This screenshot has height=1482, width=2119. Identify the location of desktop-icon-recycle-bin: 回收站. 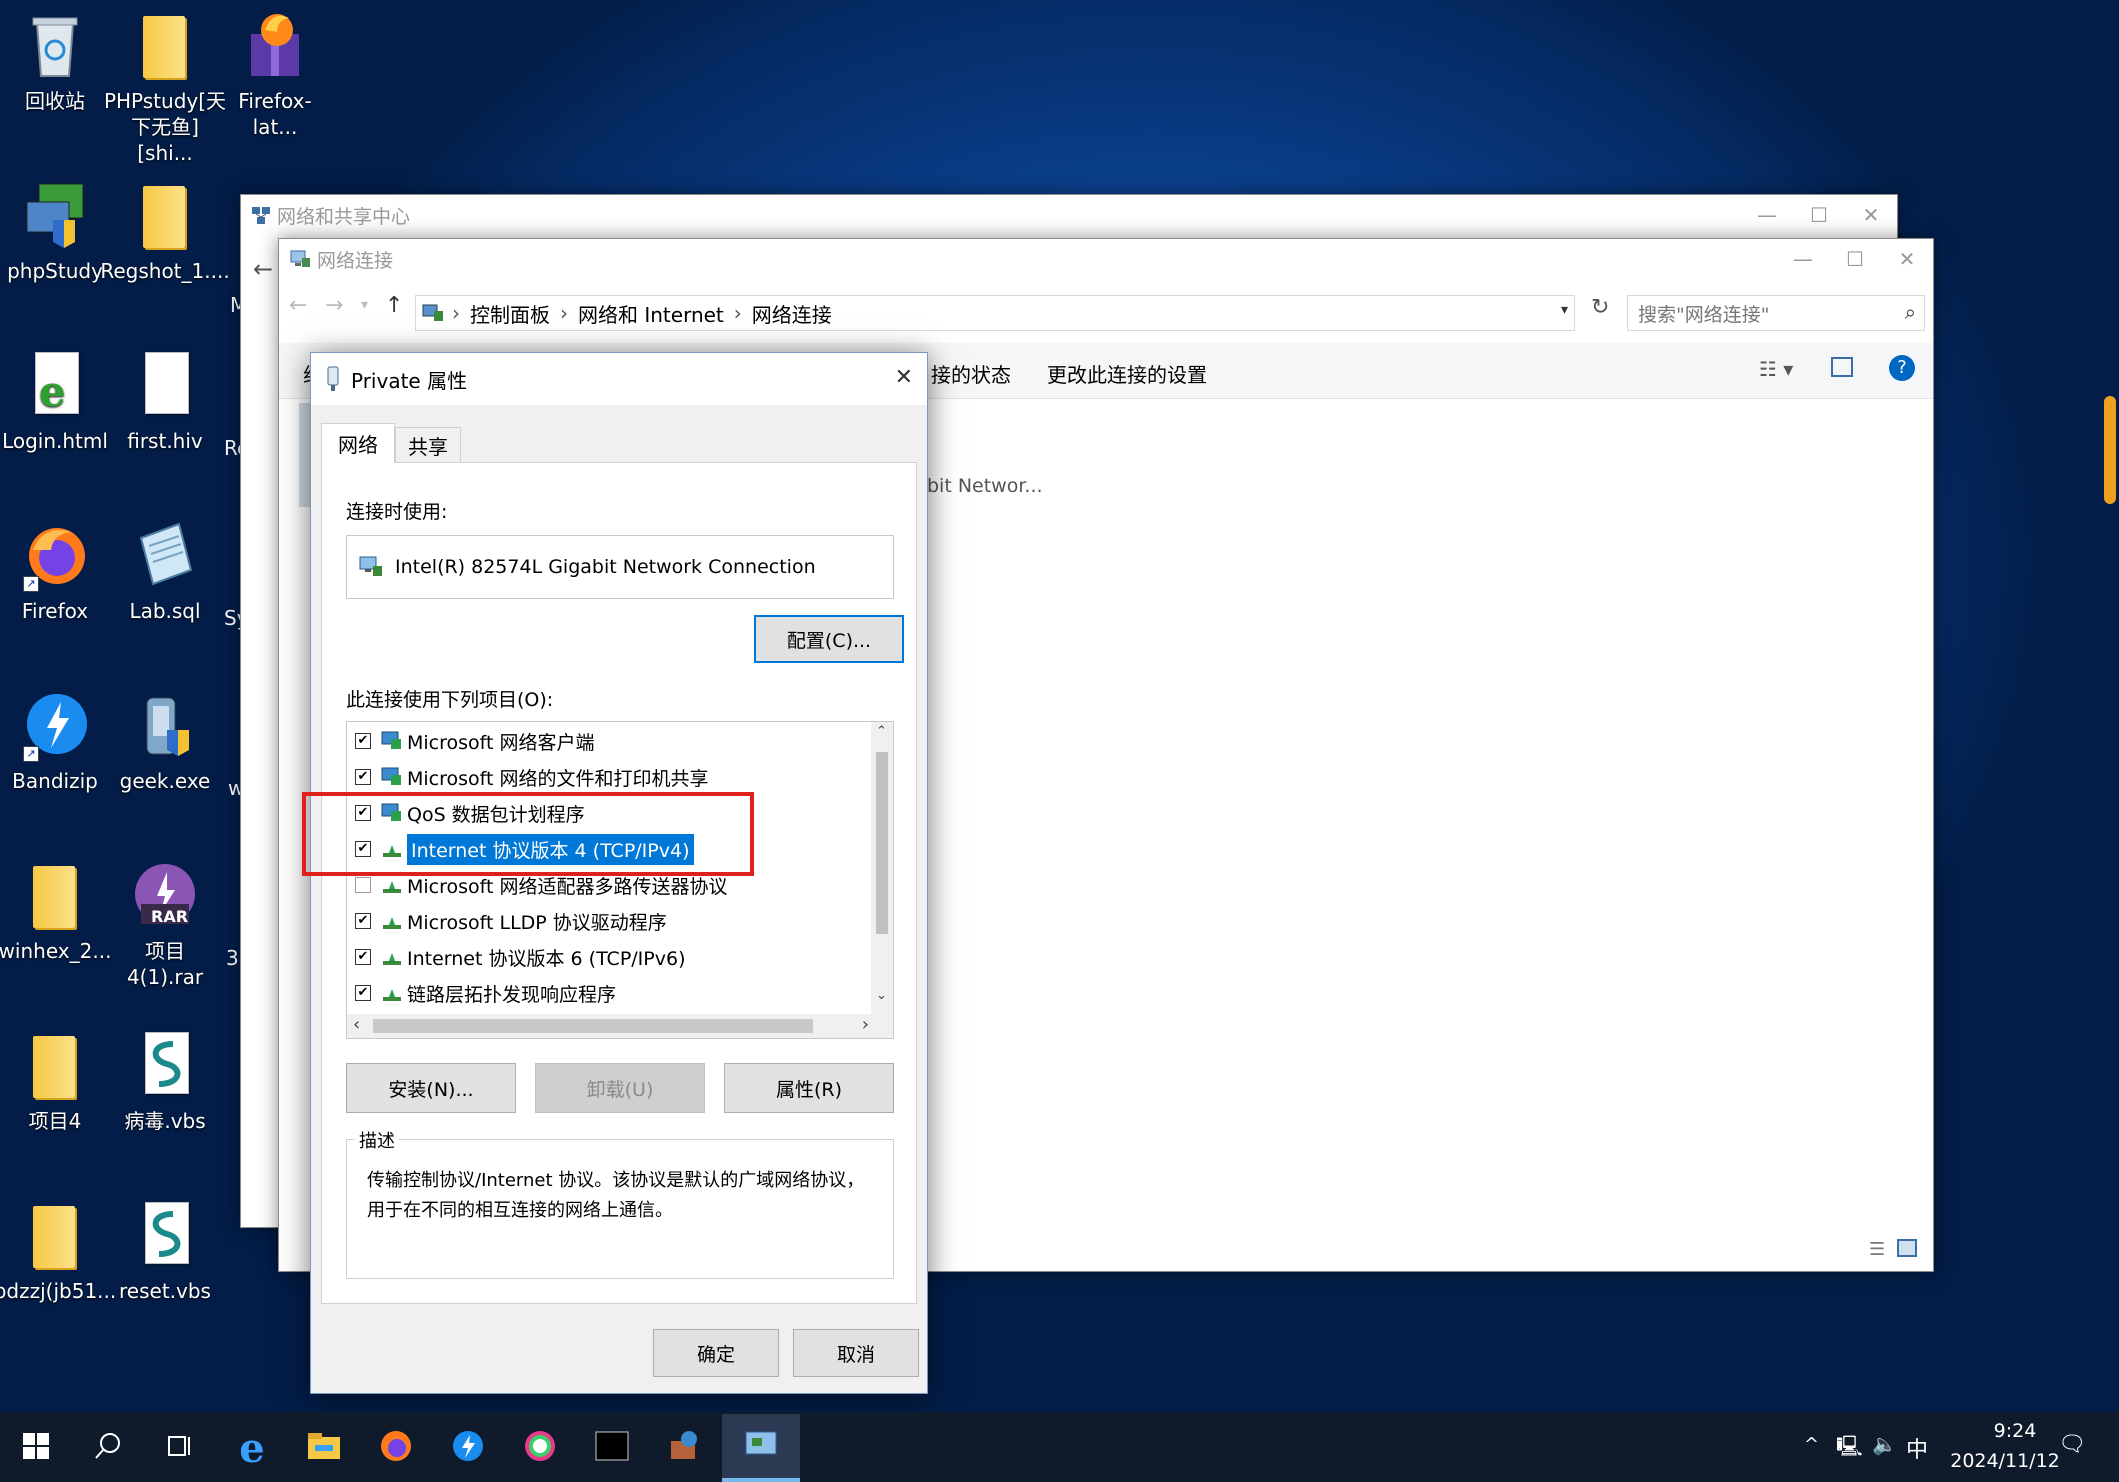
(55, 62).